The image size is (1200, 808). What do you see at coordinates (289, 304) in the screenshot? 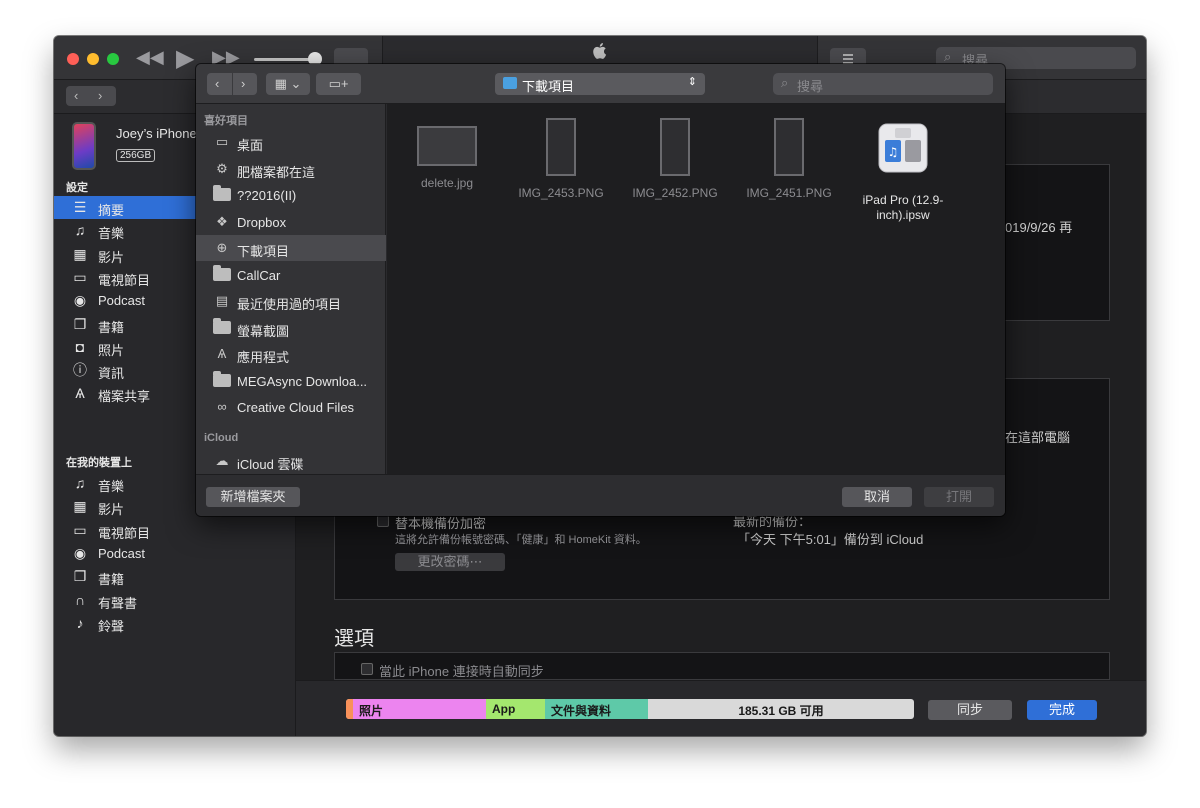
I see `dialog-sidebar-item-label: 最近使用過的項目` at bounding box center [289, 304].